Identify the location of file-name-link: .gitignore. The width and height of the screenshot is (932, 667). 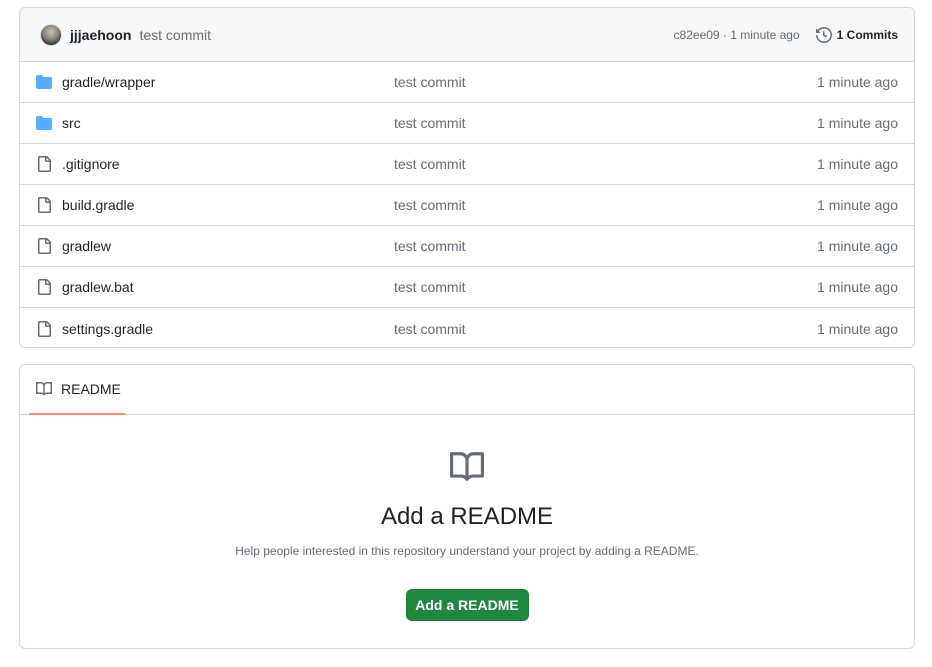
(228, 164).